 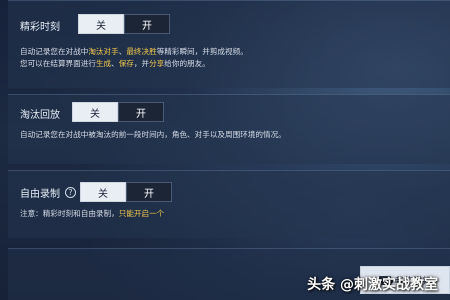 What do you see at coordinates (134, 51) in the screenshot?
I see `highlight-moments-desc-line1: 自动记录您在对战中淘汰对手、最终决胜等精彩瞬间，并剪成视频。` at bounding box center [134, 51].